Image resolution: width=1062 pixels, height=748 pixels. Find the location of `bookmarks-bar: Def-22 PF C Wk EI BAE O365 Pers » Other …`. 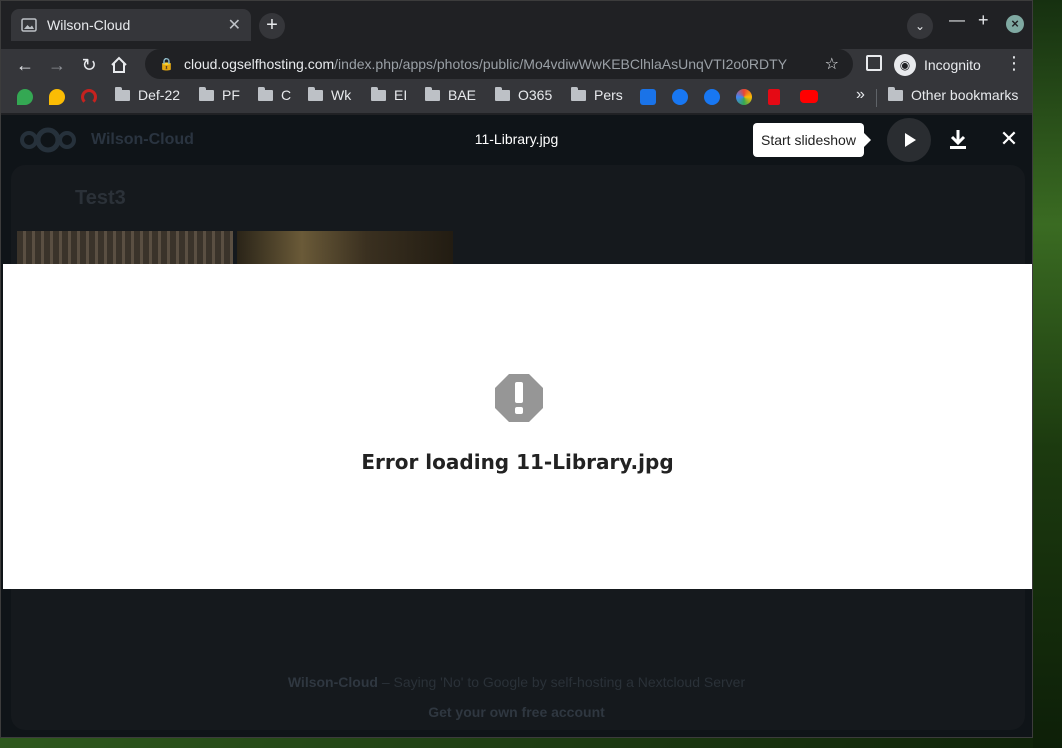

bookmarks-bar: Def-22 PF C Wk EI BAE O365 Pers » Other … is located at coordinates (516, 97).